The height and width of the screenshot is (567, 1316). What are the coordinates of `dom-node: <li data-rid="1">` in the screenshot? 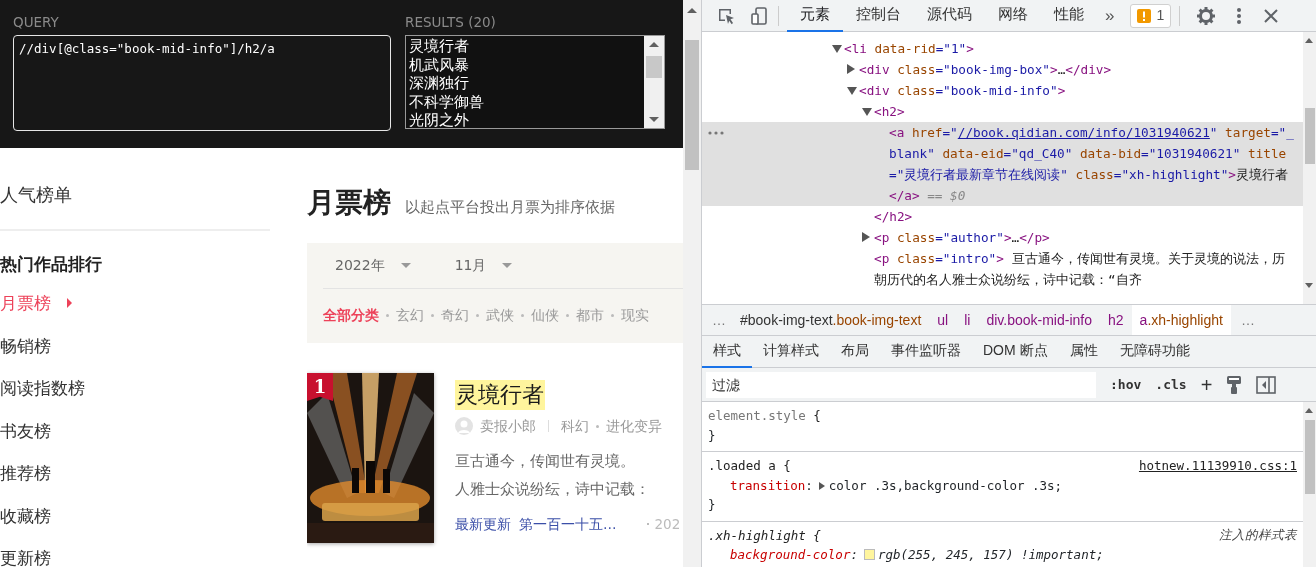 It's located at (1002, 48).